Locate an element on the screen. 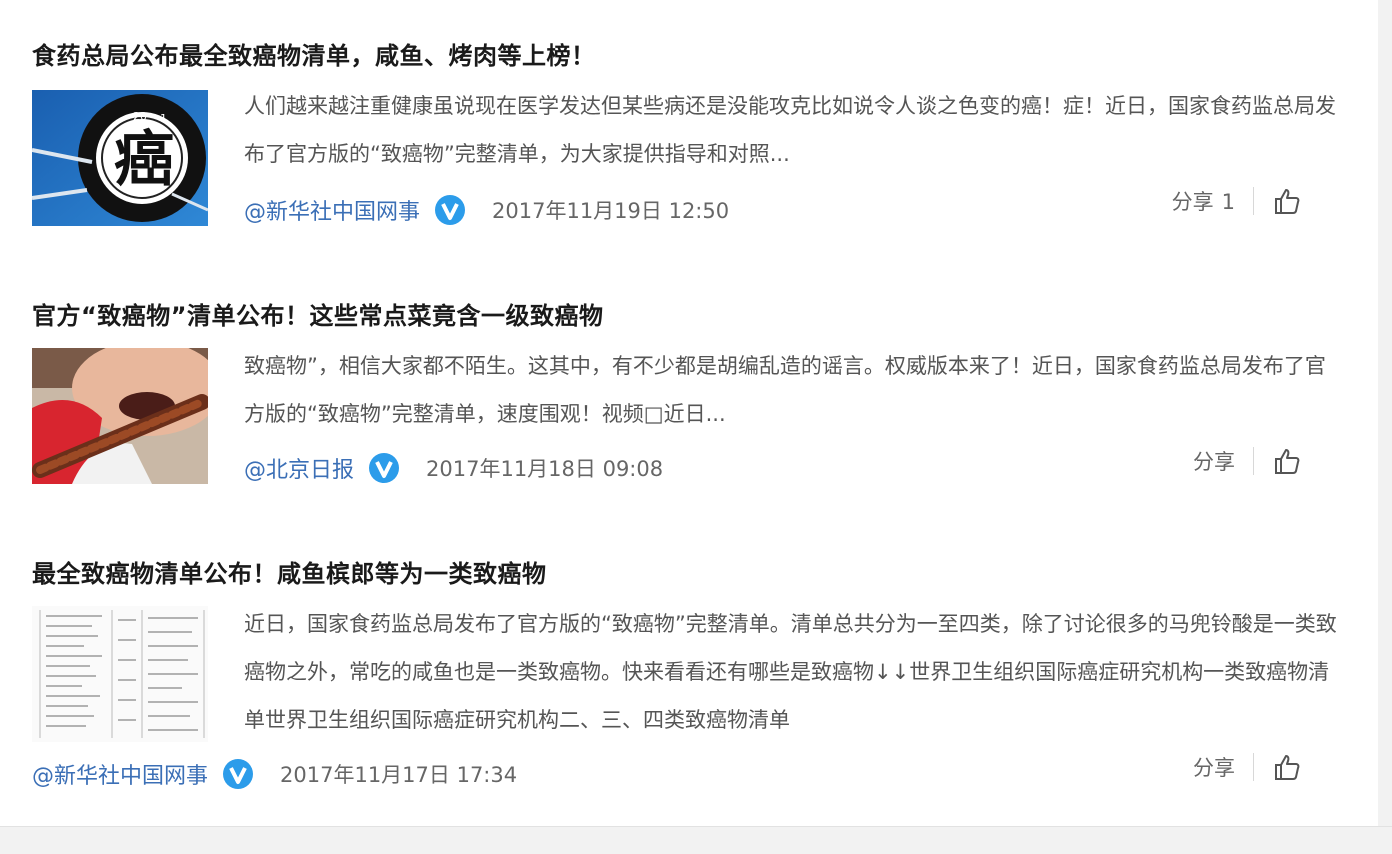  article-title: 官方“致癌物”清单公布！这些常点菜竟含一级致癌物 is located at coordinates (318, 313).